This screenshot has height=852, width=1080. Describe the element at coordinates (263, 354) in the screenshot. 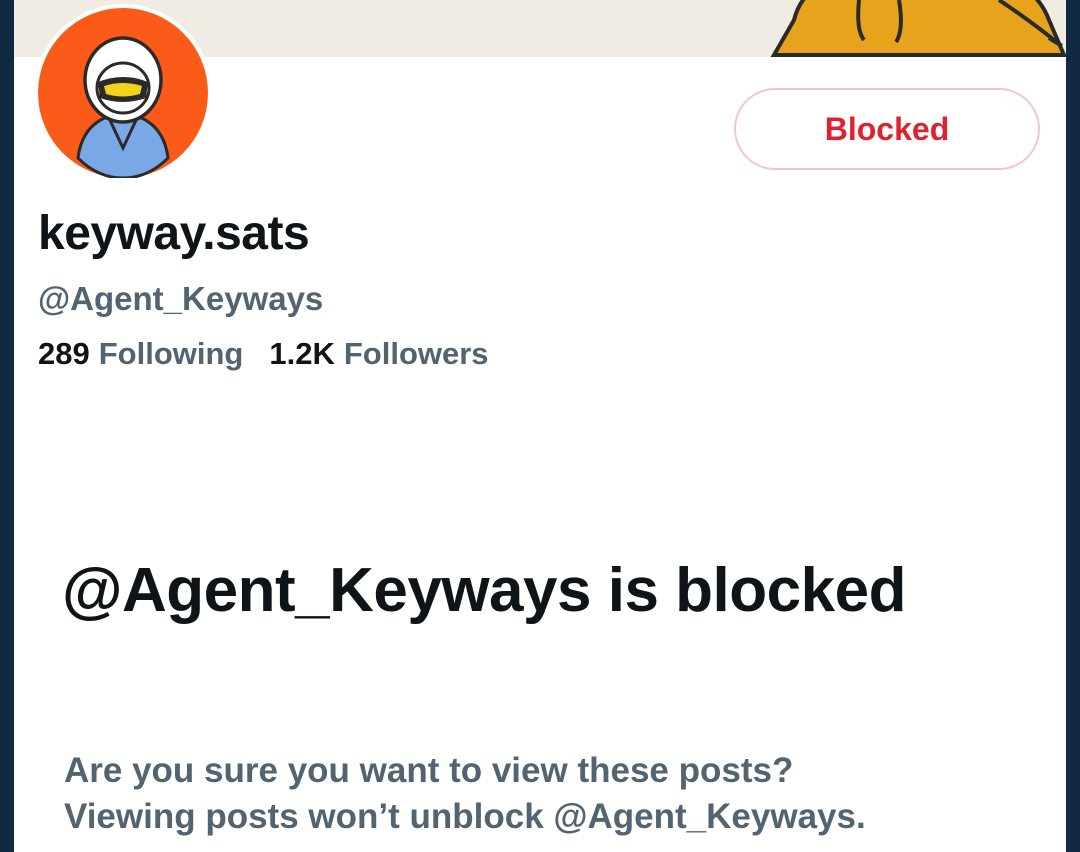

I see `follow-stats: 289 Following 1.2K Followers` at that location.